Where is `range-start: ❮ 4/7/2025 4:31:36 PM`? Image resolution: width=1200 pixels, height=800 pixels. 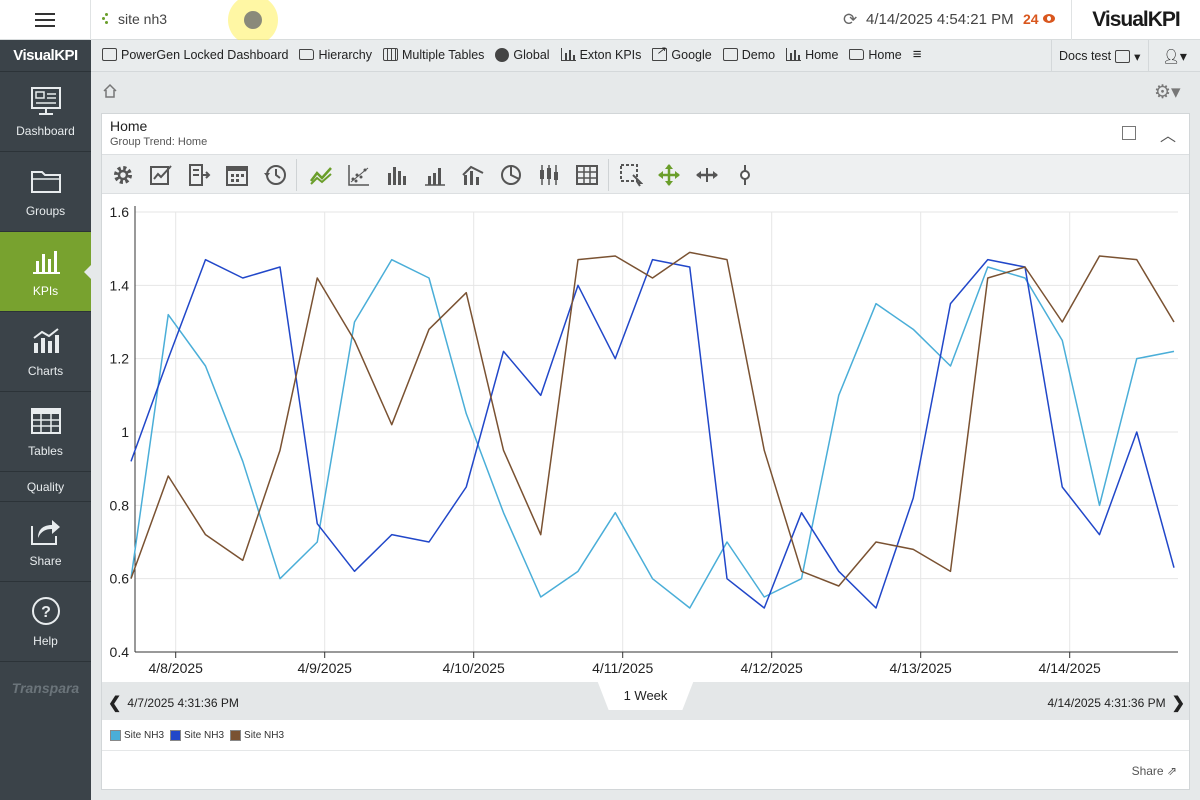
range-start: ❮ 4/7/2025 4:31:36 PM is located at coordinates (173, 703).